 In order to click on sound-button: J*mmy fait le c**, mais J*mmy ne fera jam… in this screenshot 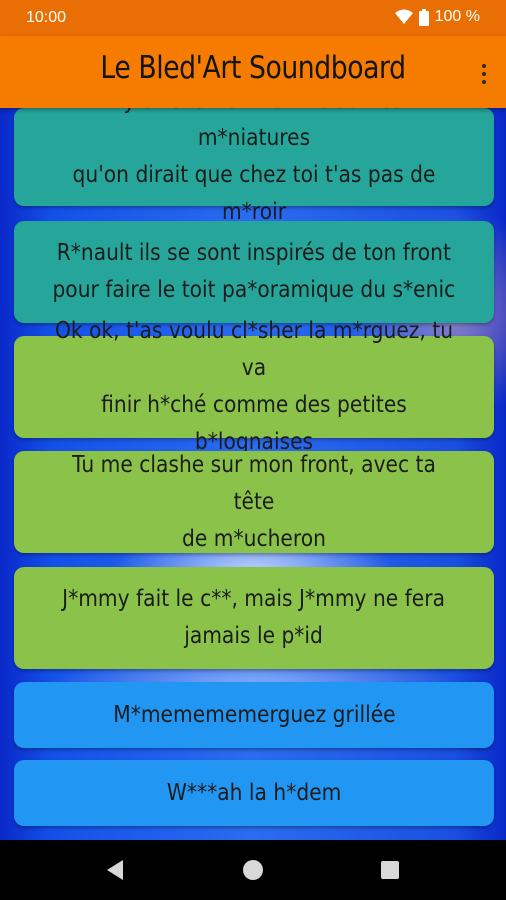, I will do `click(254, 618)`.